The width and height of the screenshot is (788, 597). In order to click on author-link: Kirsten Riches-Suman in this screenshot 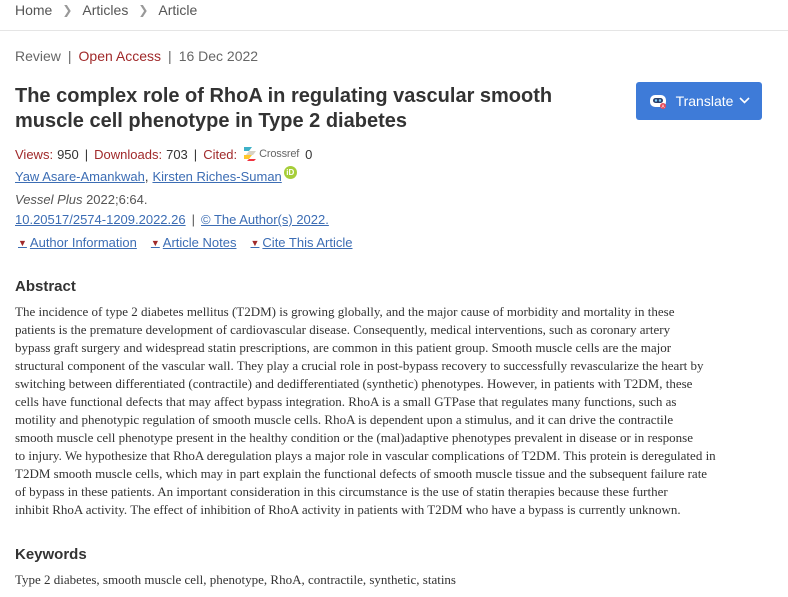, I will do `click(216, 176)`.